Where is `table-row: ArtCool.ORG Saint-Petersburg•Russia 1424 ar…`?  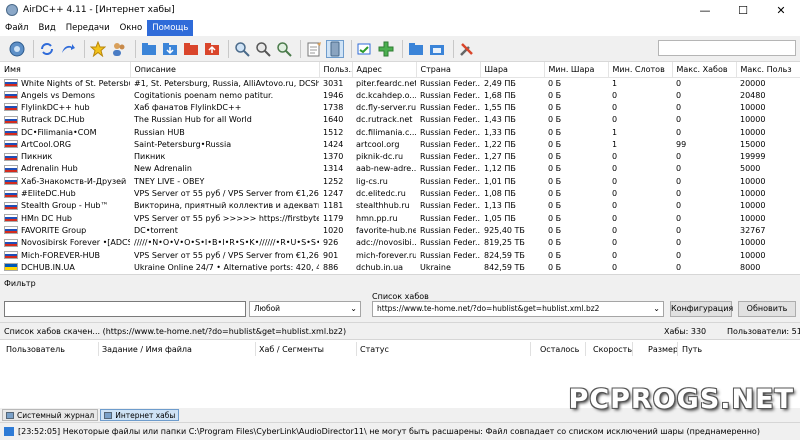 table-row: ArtCool.ORG Saint-Petersburg•Russia 1424 ar… is located at coordinates (400, 145).